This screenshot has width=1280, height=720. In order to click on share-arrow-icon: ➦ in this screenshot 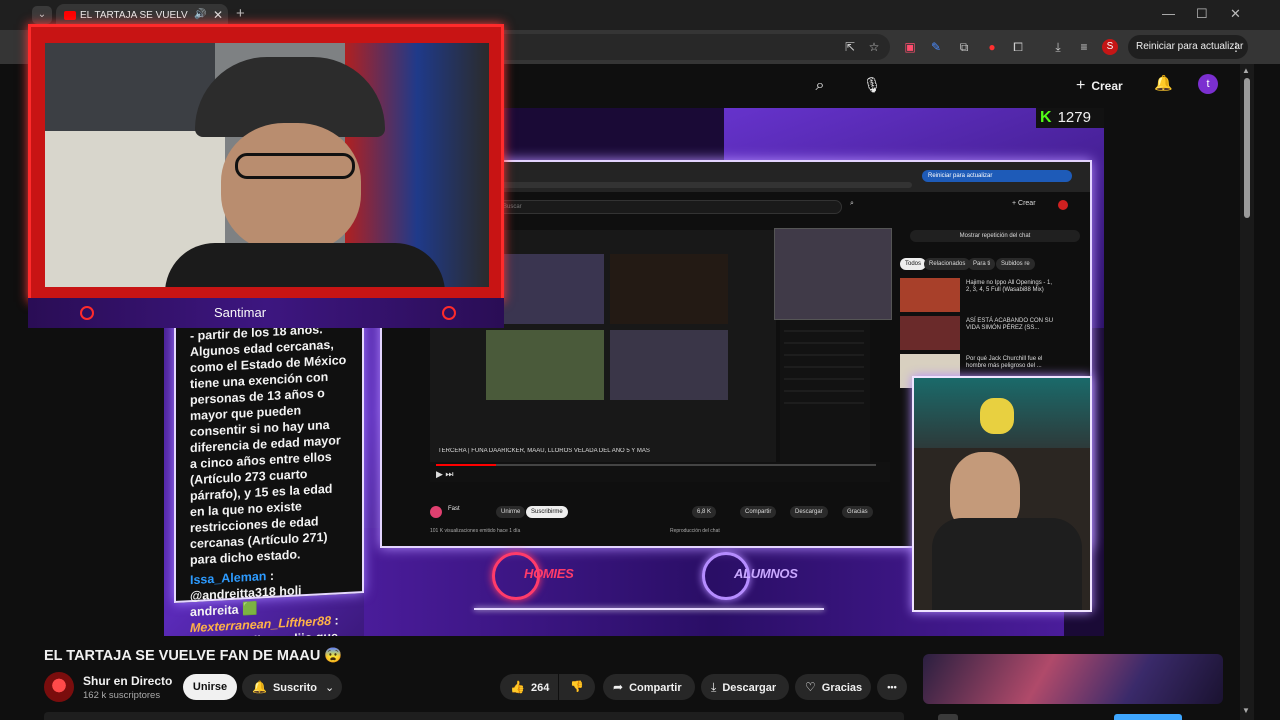, I will do `click(618, 687)`.